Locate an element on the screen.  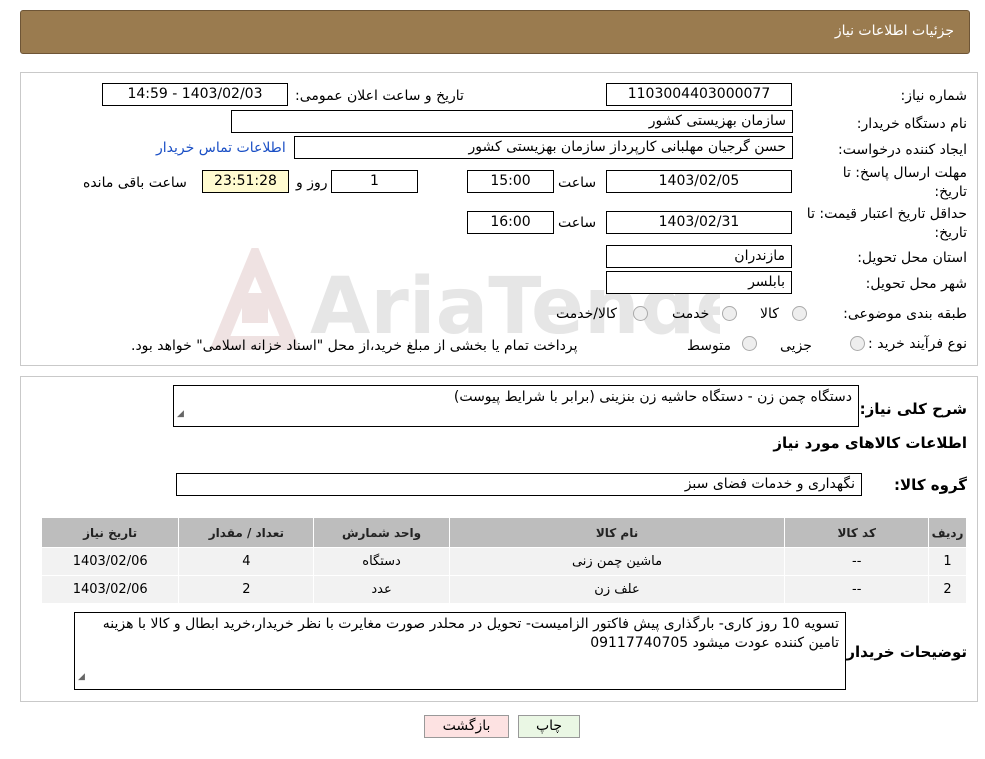
goods-section-title: اطلاعات کالاهای مورد نیاز is located at coordinates (870, 443).